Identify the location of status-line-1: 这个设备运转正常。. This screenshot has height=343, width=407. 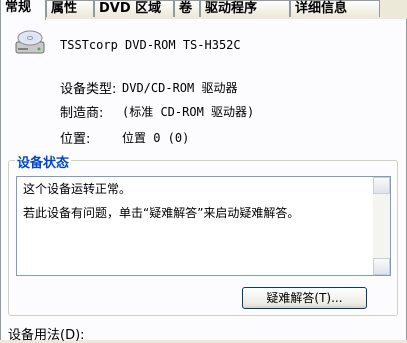
(77, 189).